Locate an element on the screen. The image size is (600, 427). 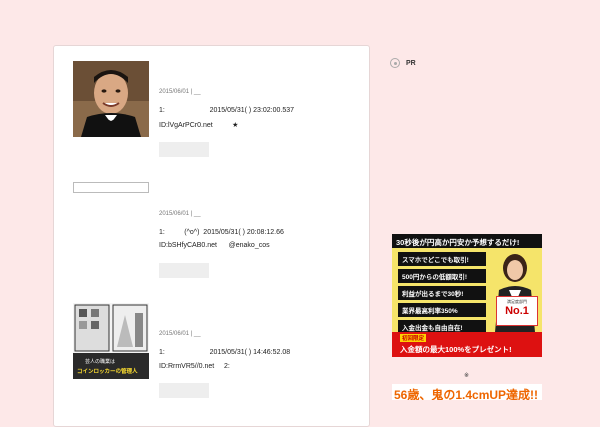
badge-main: No.1 is located at coordinates (517, 311).